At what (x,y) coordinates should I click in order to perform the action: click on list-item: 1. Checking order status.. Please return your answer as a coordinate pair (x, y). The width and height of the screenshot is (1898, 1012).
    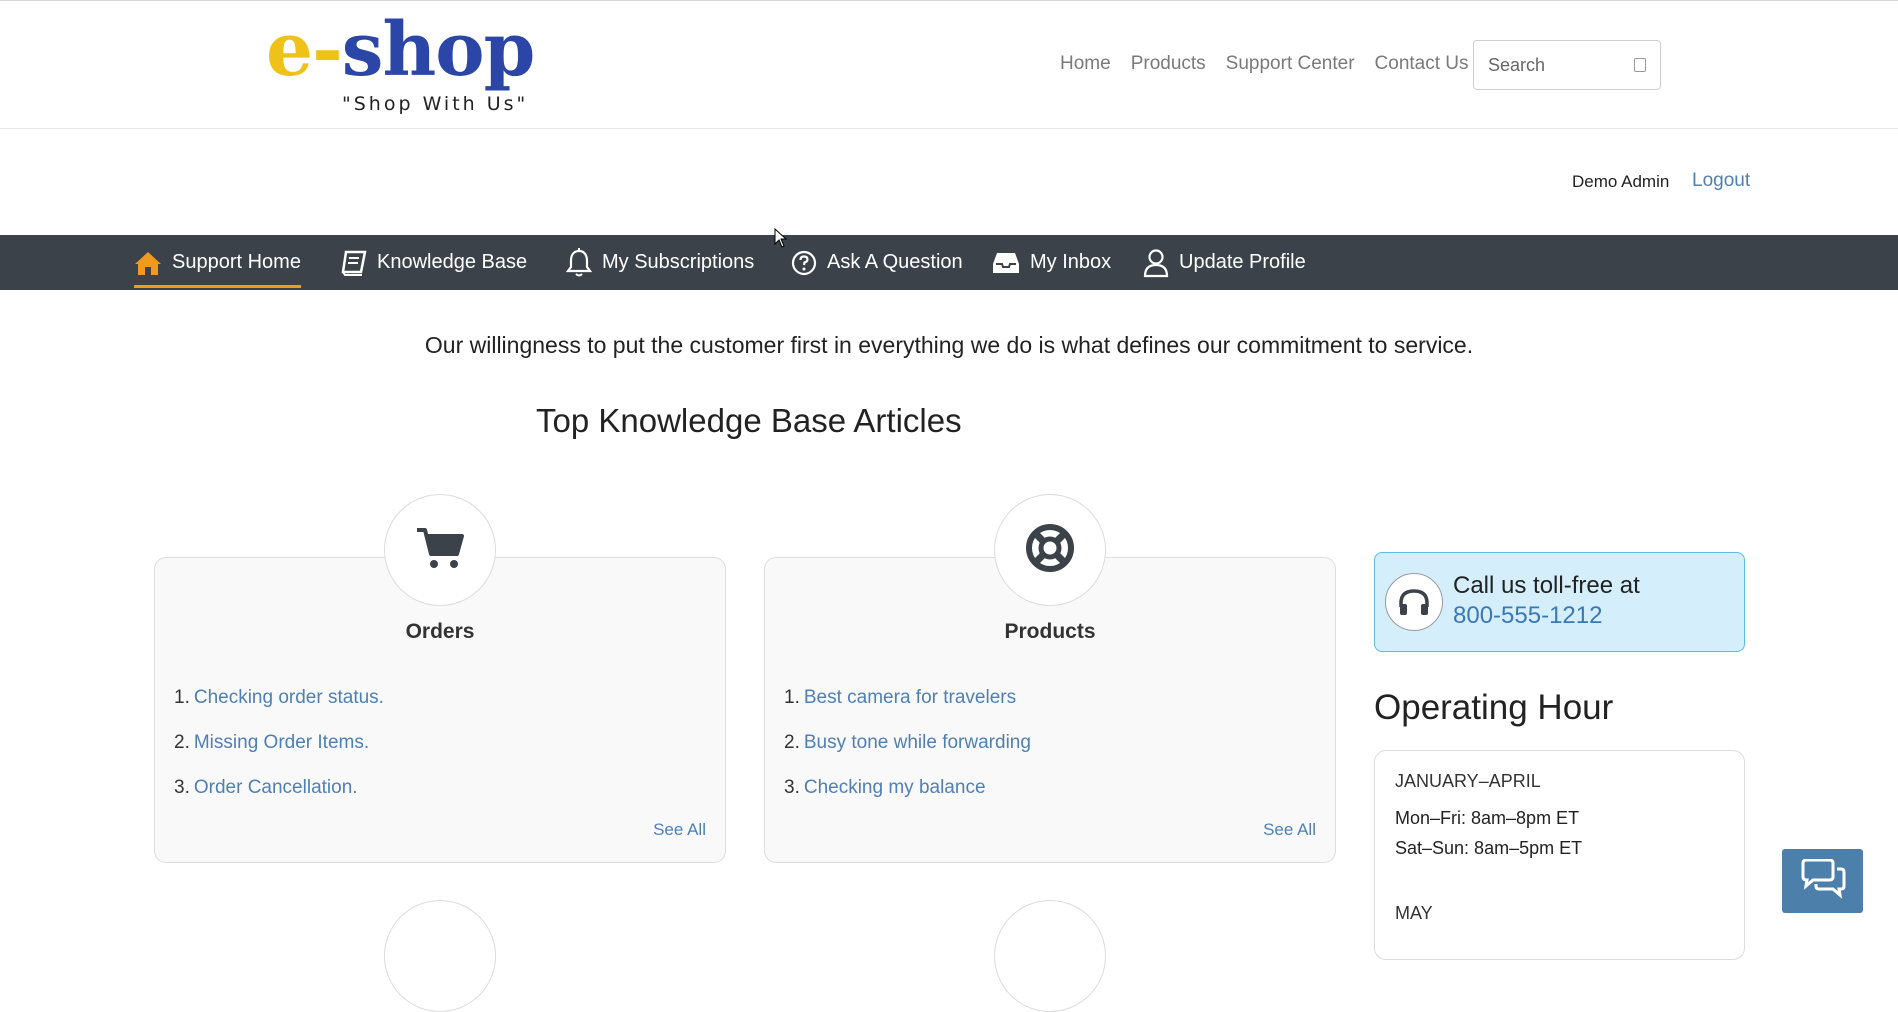
    Looking at the image, I should click on (279, 697).